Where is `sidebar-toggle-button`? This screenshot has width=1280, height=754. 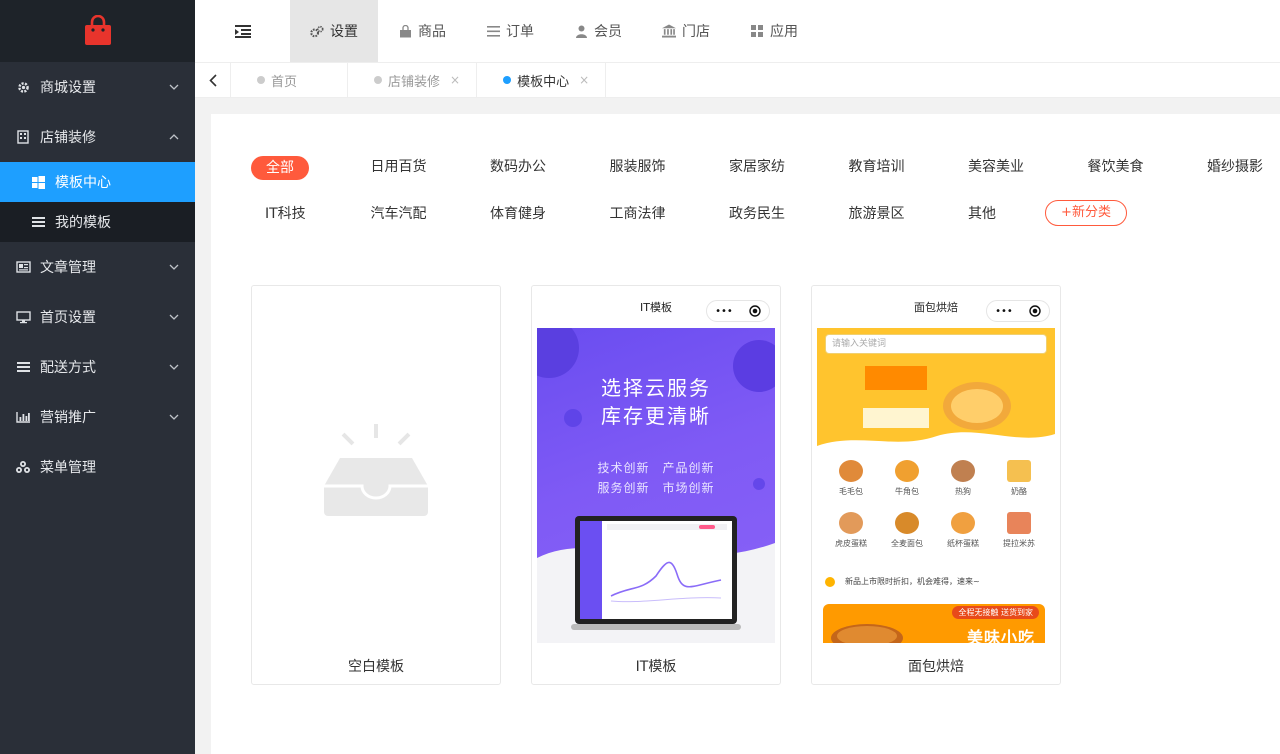
sidebar-toggle-button is located at coordinates (242, 31).